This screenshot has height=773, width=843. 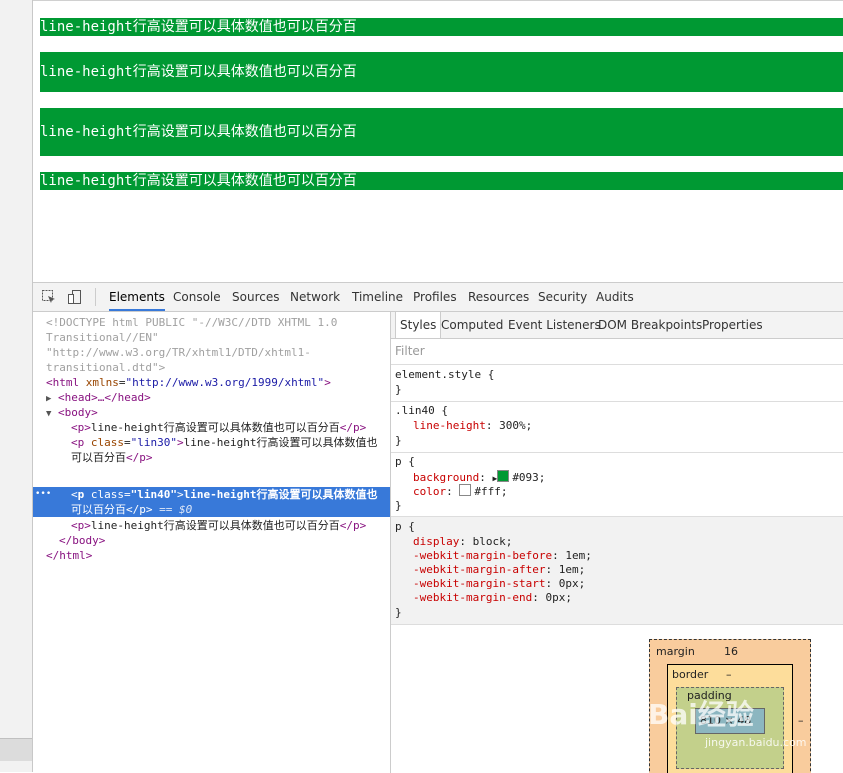 I want to click on ua-prop-name: -webkit-margin-before, so click(x=483, y=555).